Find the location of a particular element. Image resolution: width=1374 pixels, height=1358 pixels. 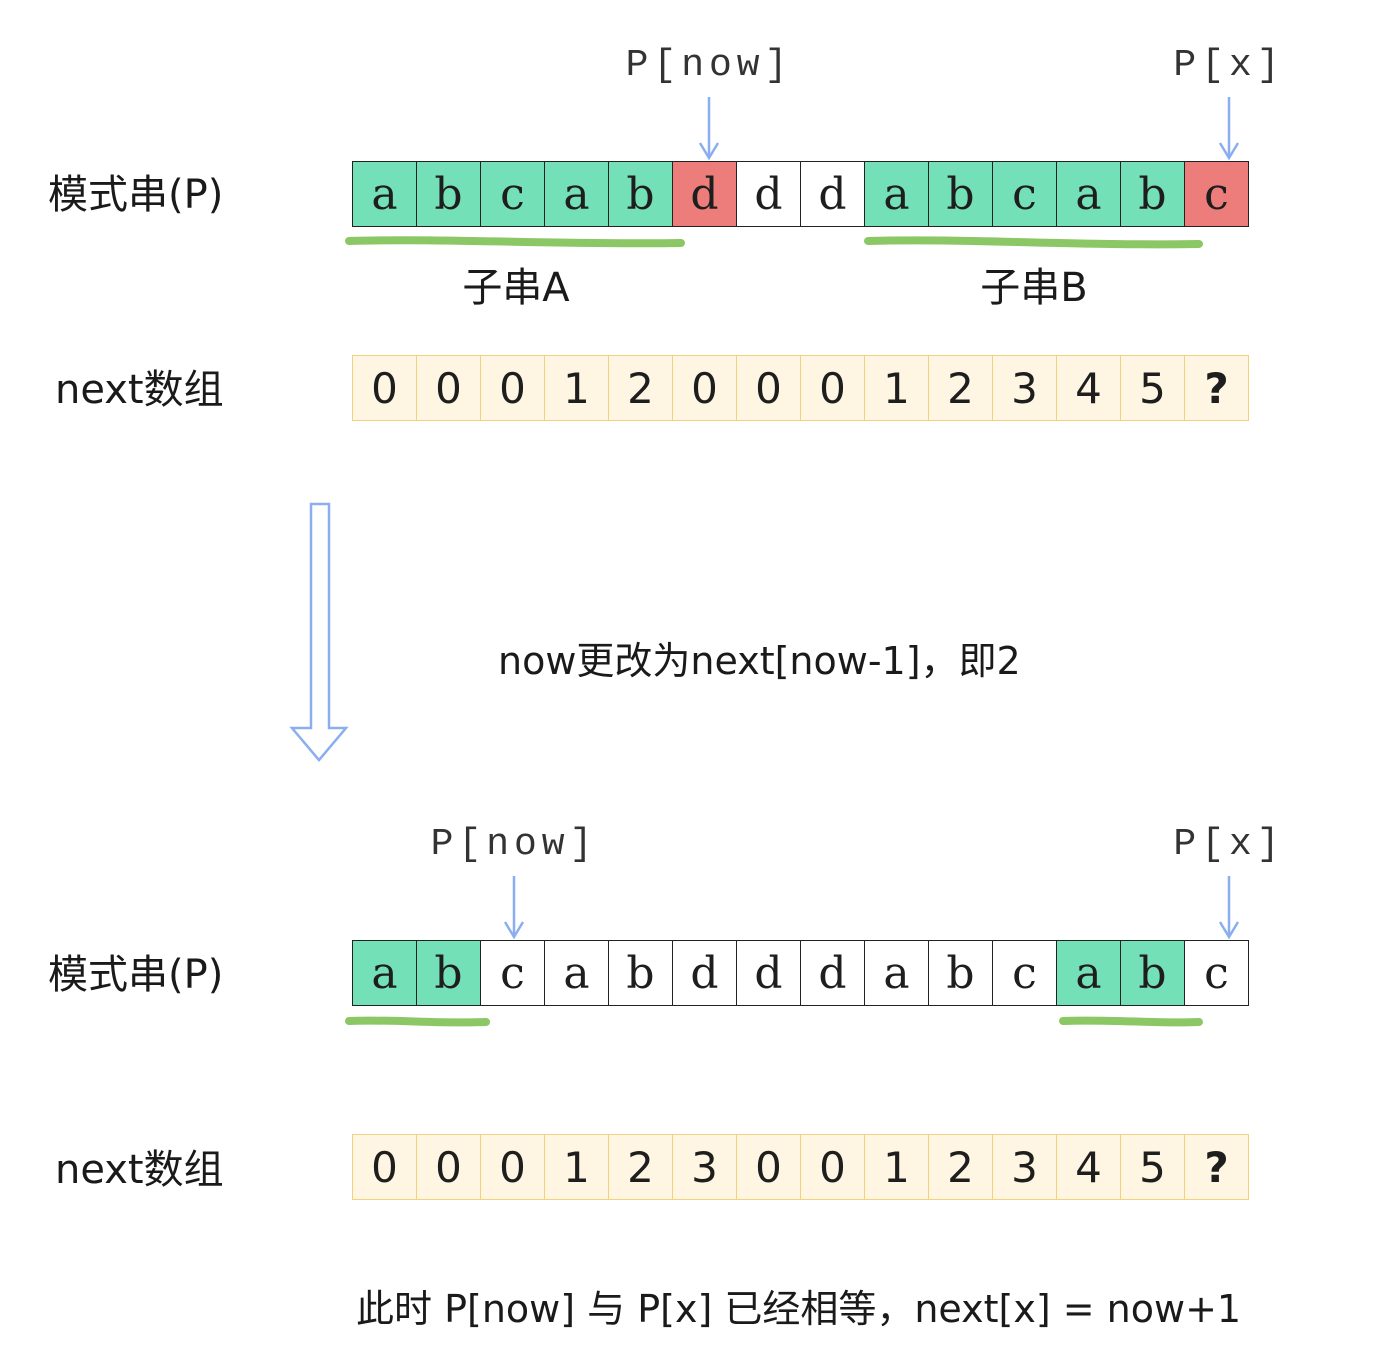

bottom-pointer-x-arrow is located at coordinates (1229, 908).